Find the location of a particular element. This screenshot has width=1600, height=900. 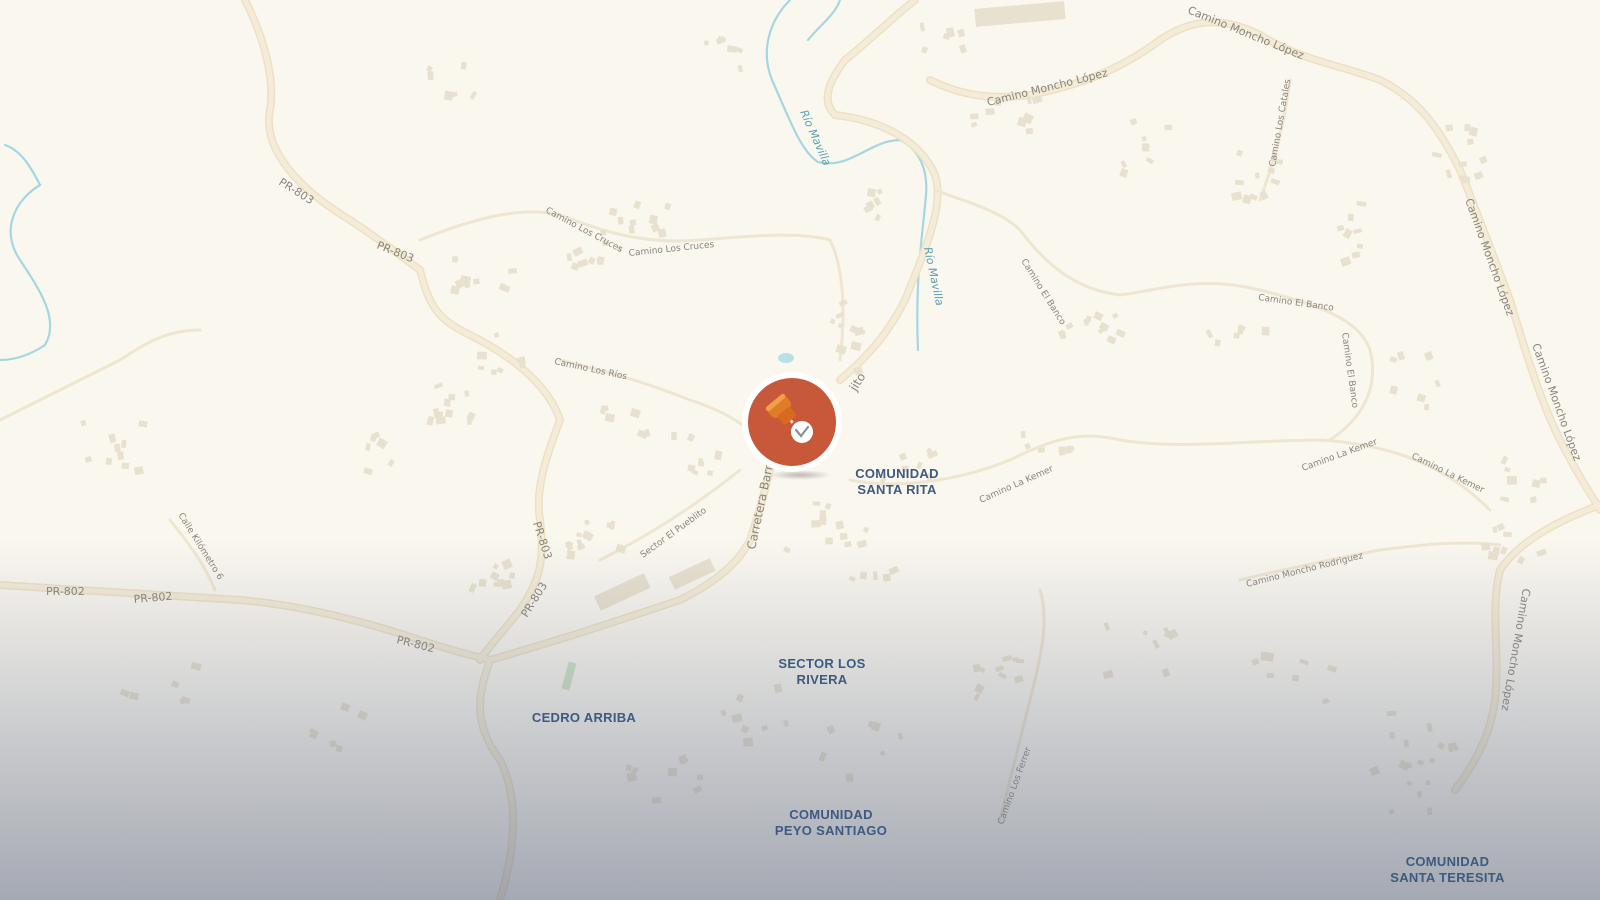

place-line: SANTA RITA is located at coordinates (897, 489).